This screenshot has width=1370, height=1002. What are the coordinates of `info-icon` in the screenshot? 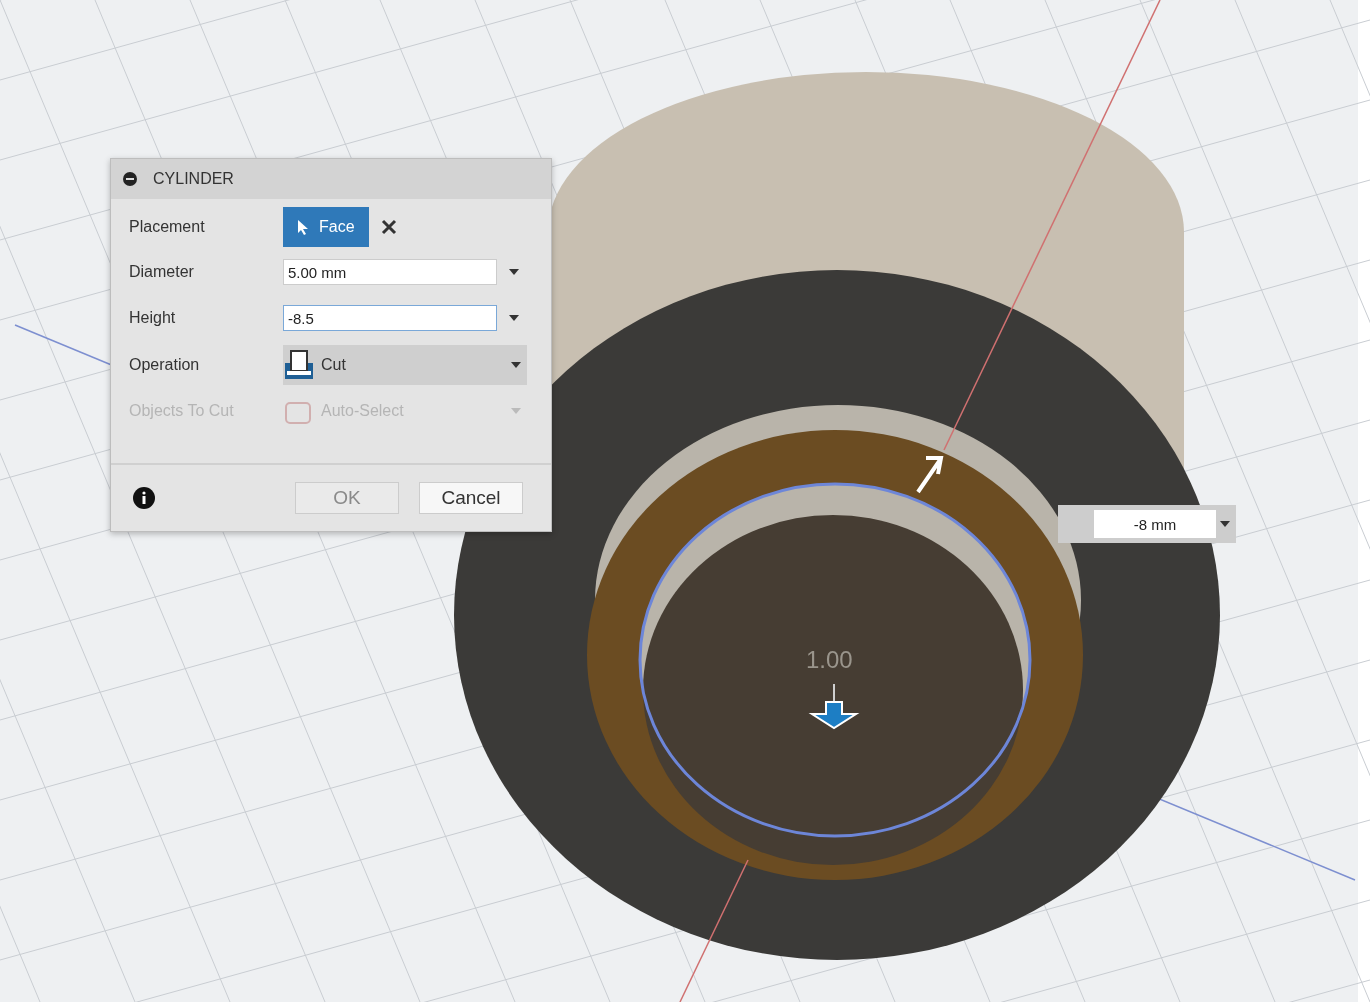 It's located at (144, 498).